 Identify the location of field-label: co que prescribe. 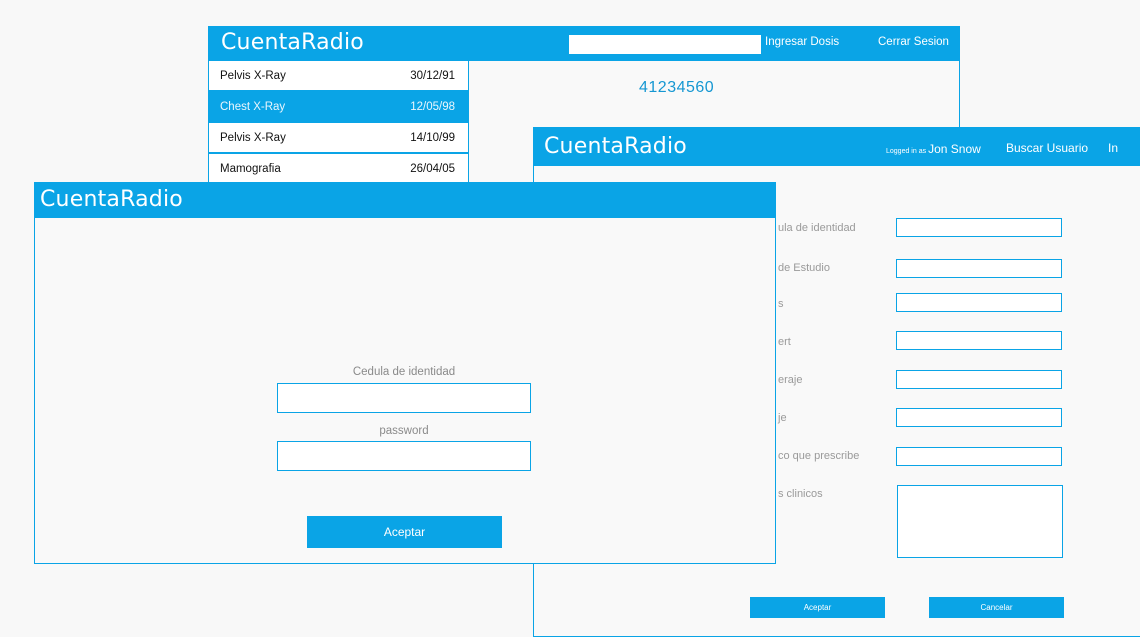
(819, 456).